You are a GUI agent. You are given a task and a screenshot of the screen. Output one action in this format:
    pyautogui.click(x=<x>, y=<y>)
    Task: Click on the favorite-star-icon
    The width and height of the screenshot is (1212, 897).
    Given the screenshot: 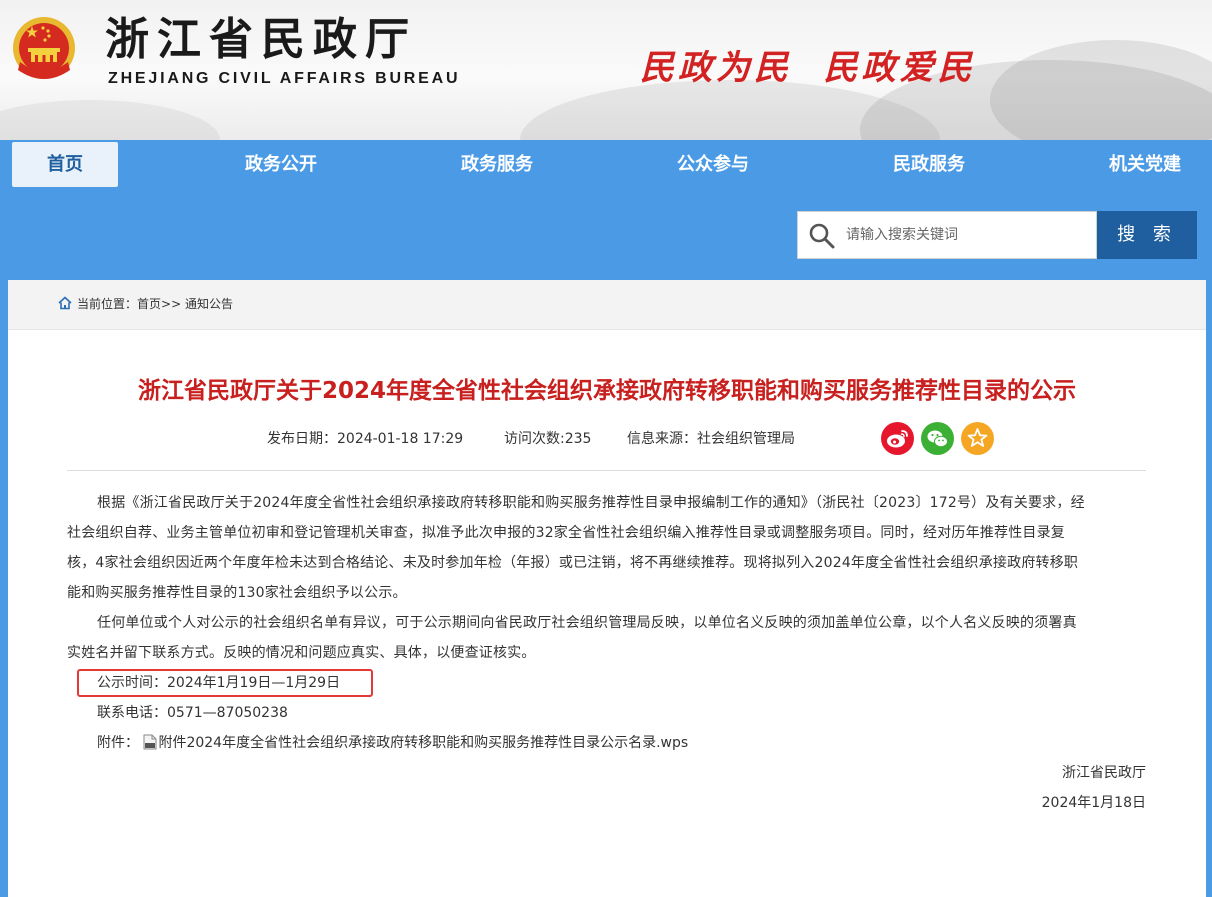 What is the action you would take?
    pyautogui.click(x=977, y=438)
    